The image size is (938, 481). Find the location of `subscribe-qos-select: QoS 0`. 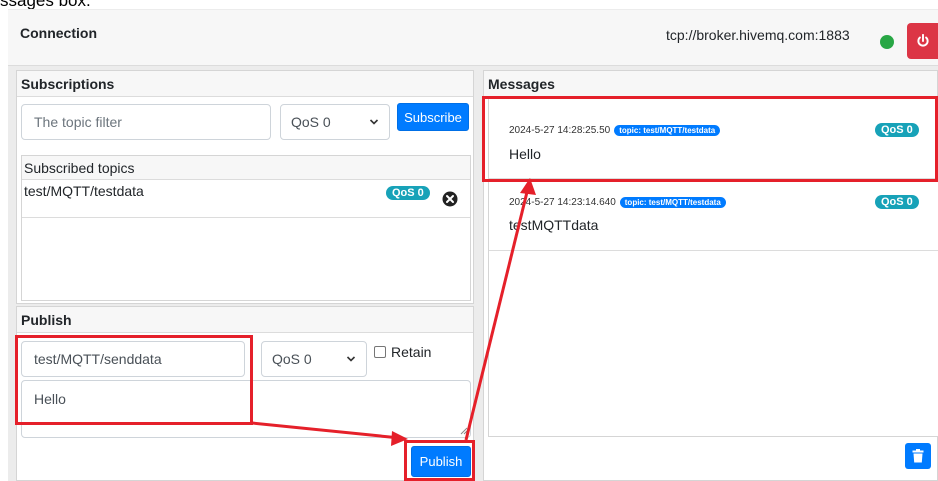

subscribe-qos-select: QoS 0 is located at coordinates (335, 122).